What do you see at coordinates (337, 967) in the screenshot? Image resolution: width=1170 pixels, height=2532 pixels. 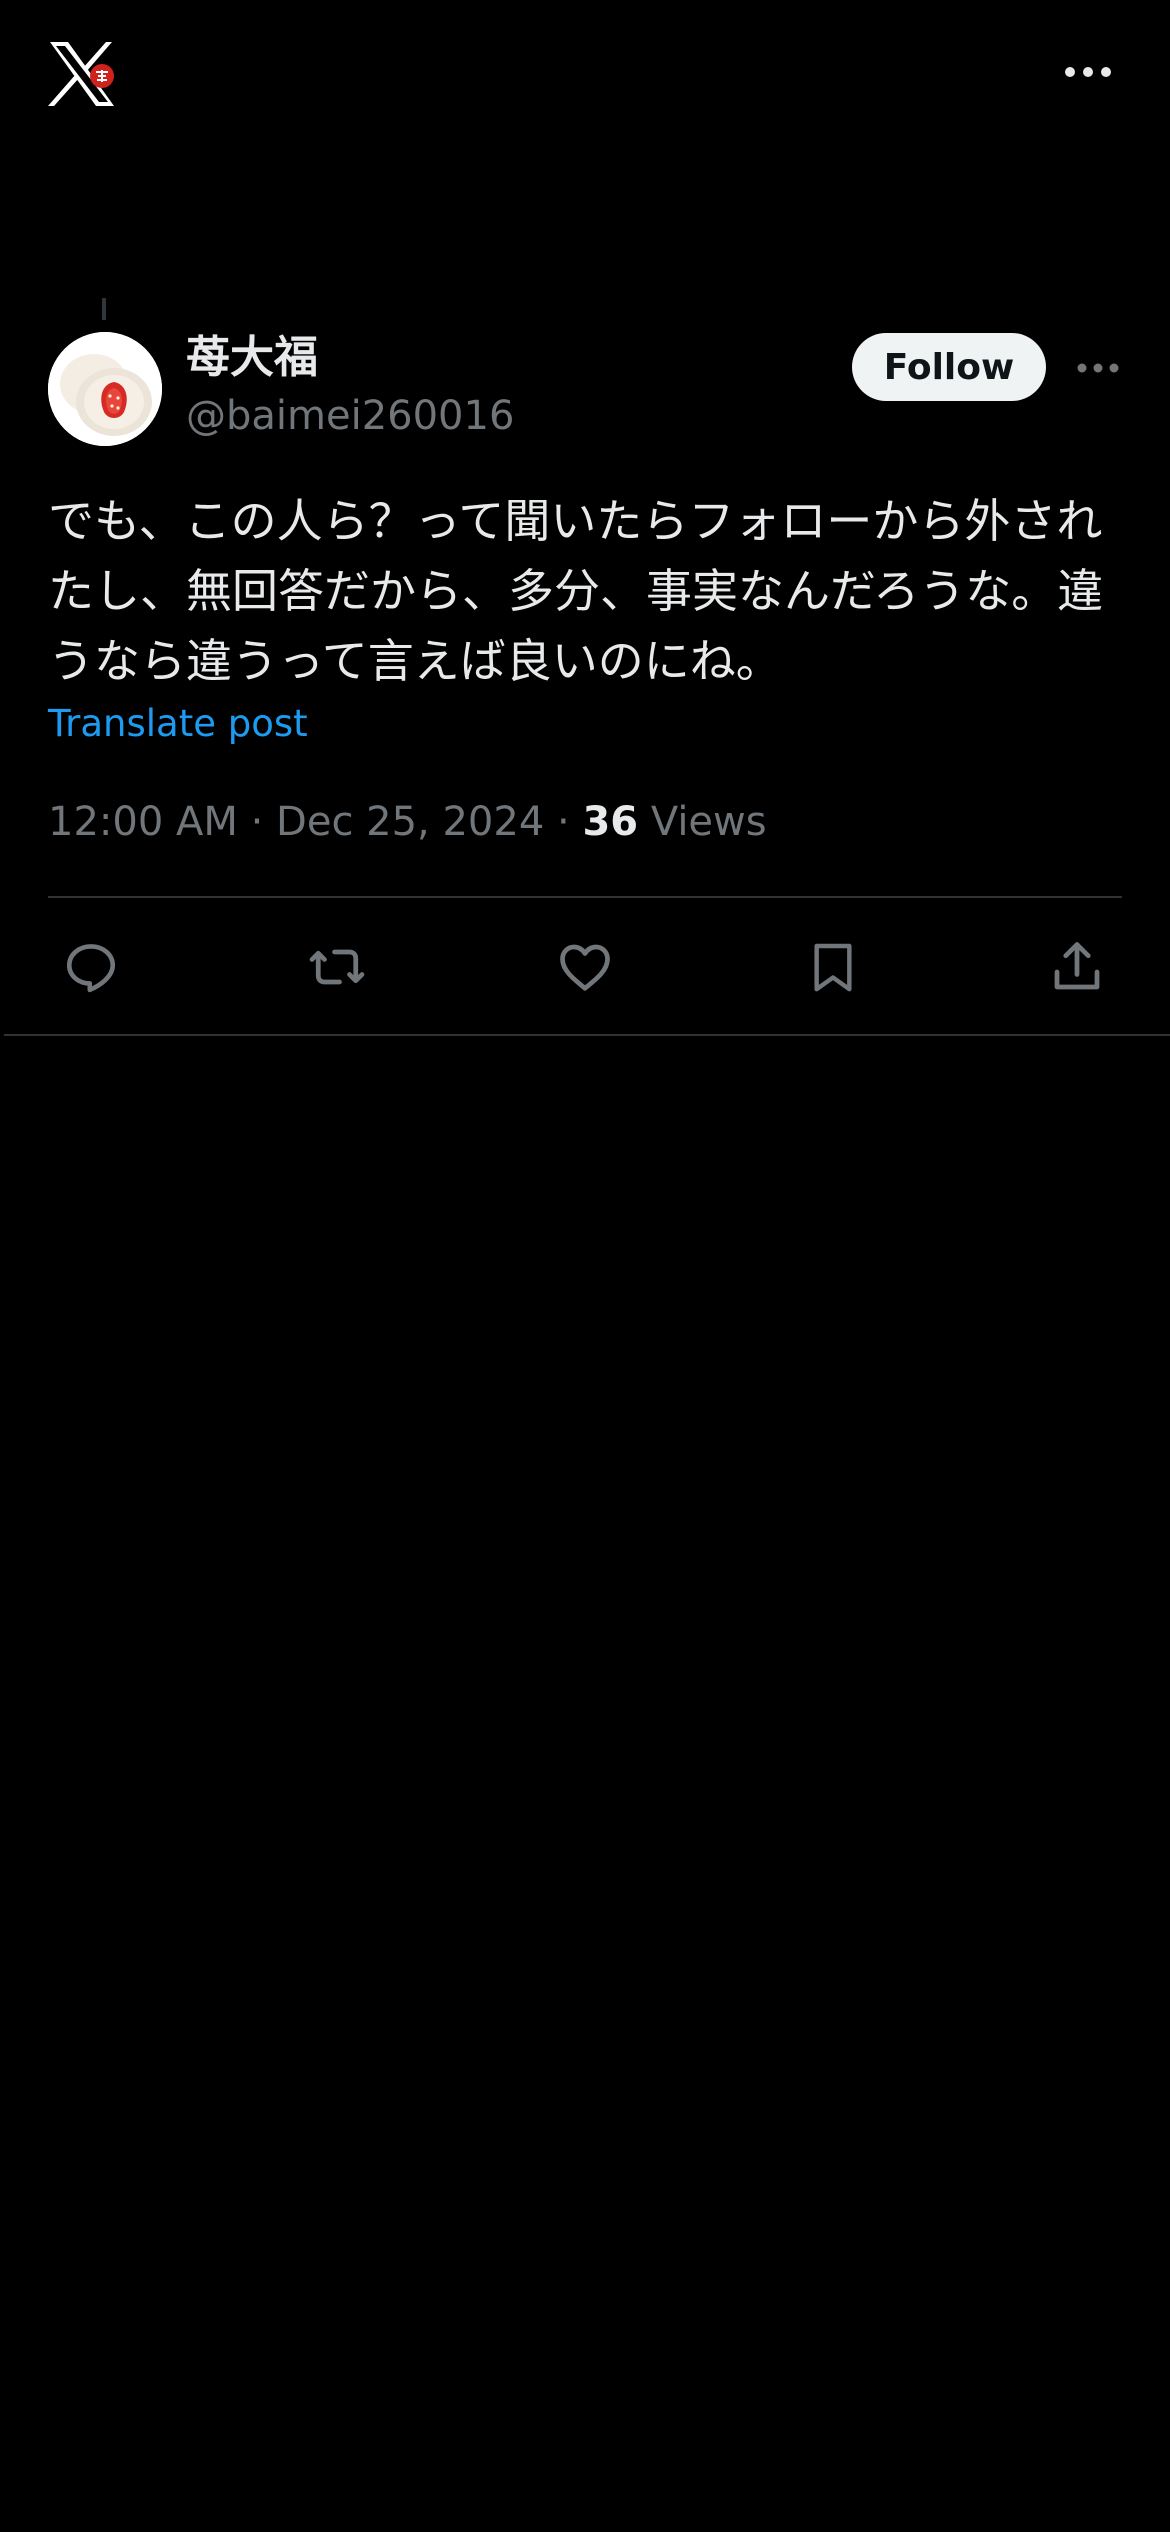 I see `repost-icon` at bounding box center [337, 967].